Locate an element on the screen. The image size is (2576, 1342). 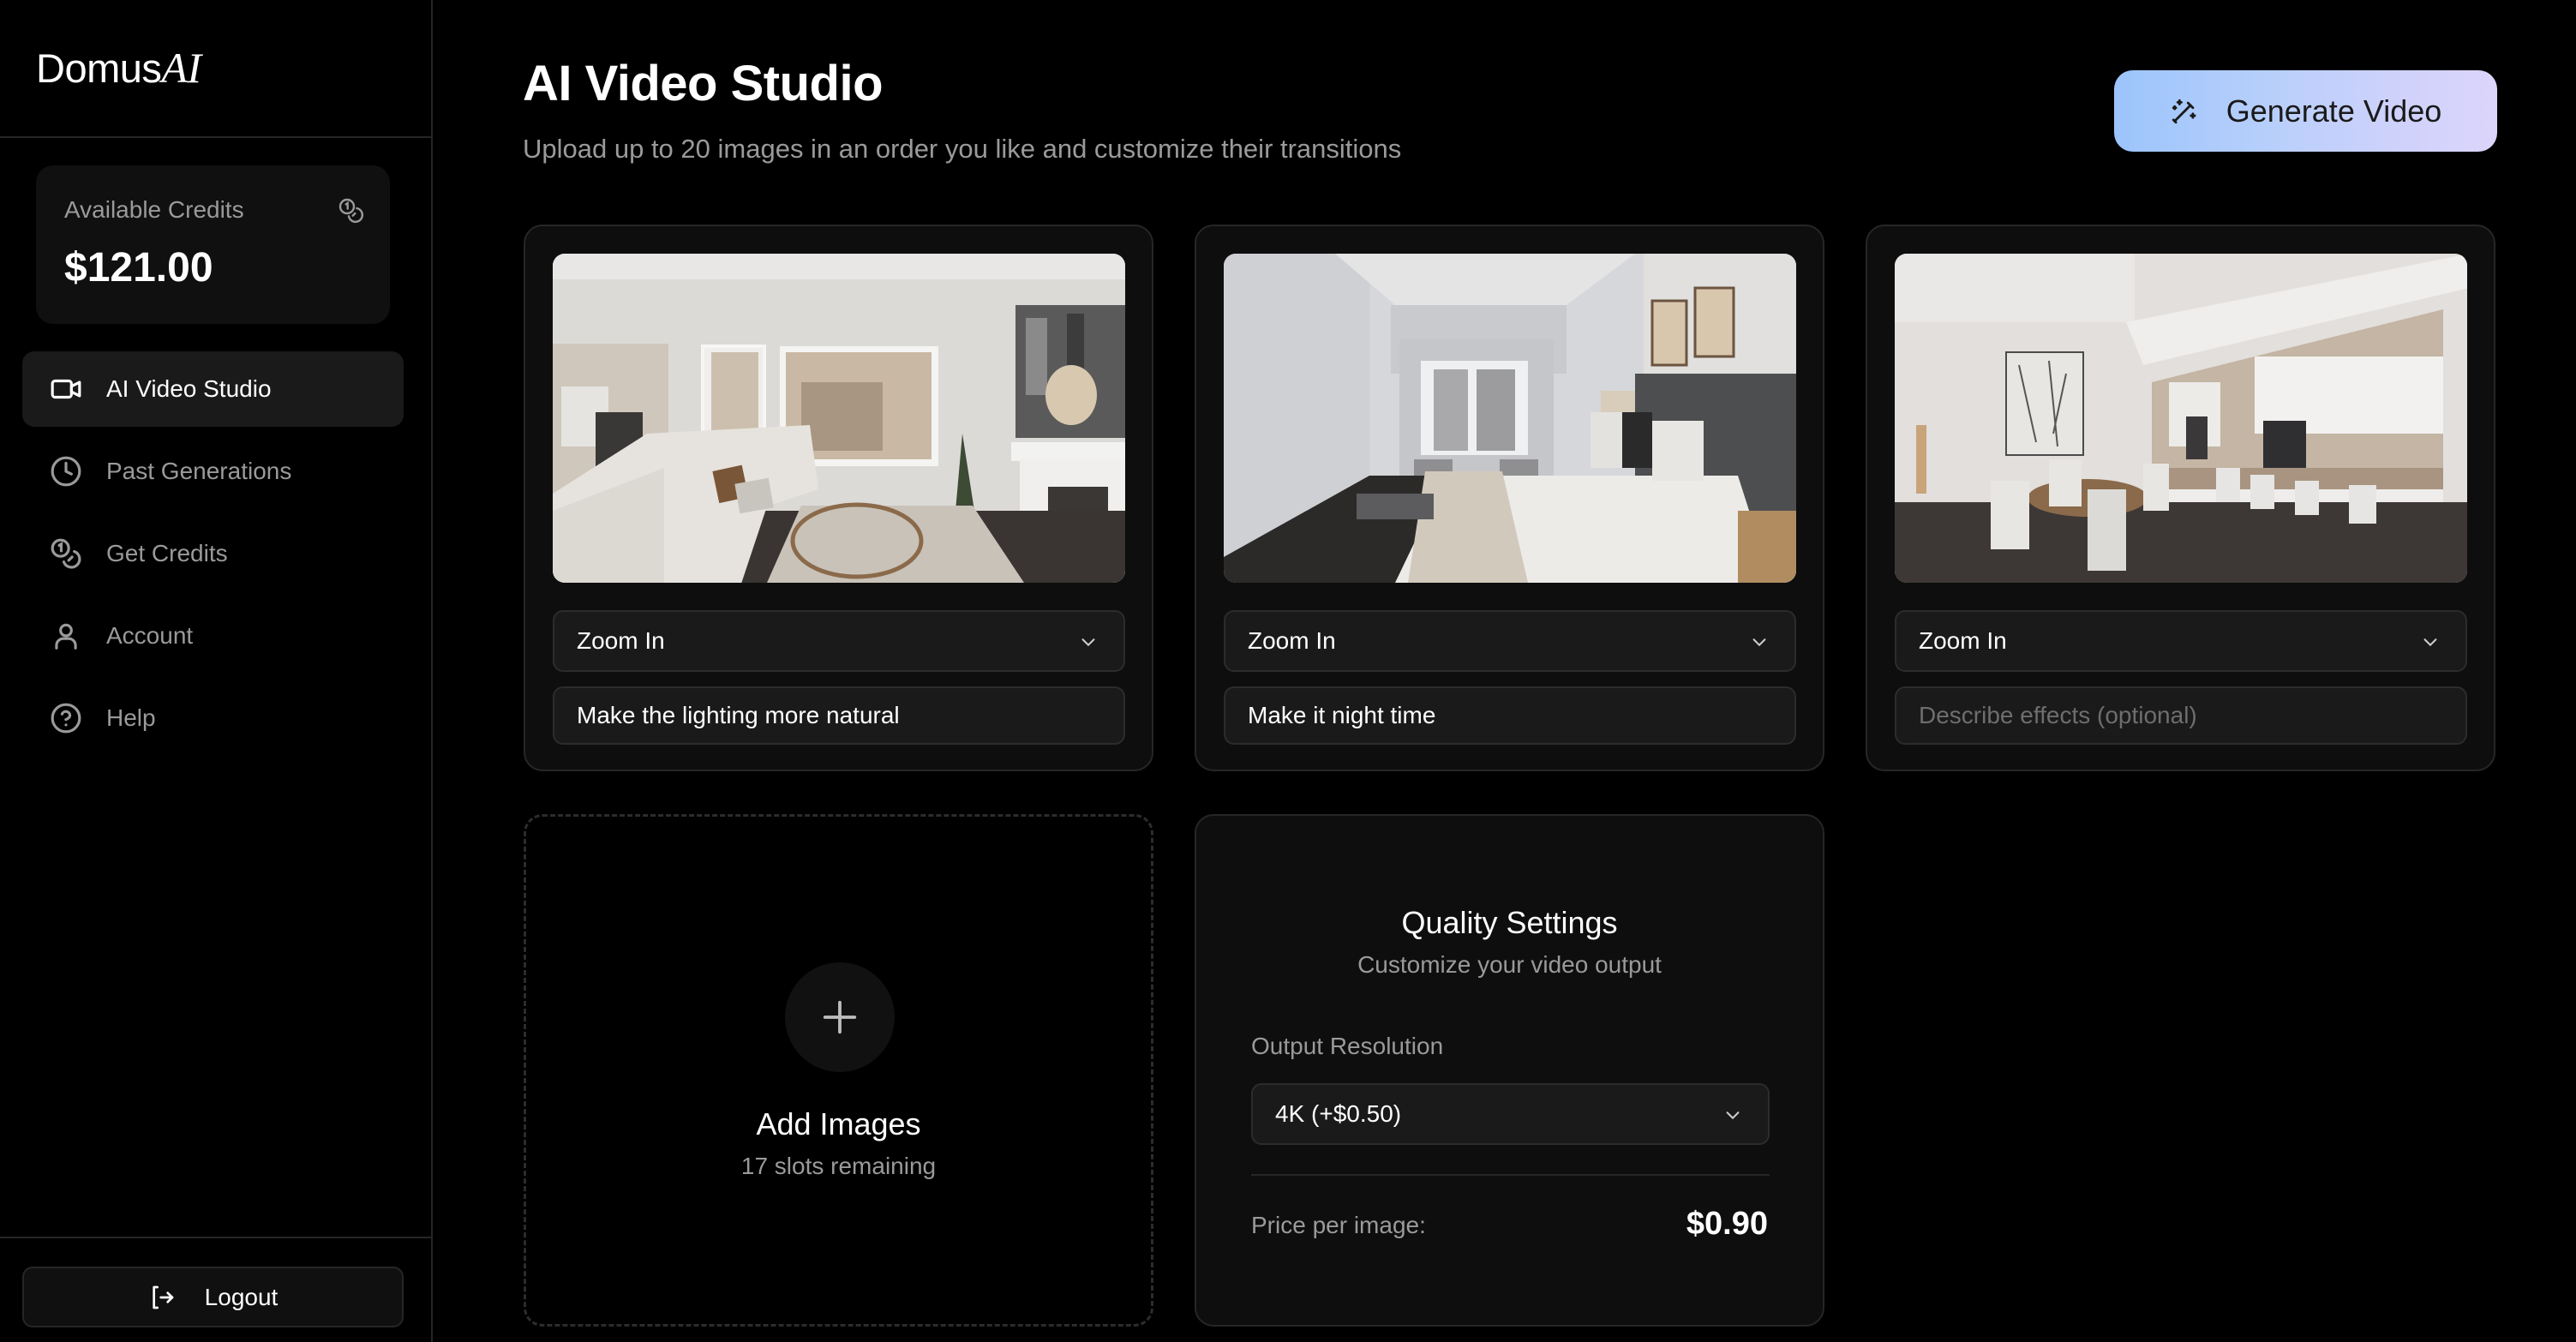
output-resolution-label: Output Resolution is located at coordinates (1347, 1046).